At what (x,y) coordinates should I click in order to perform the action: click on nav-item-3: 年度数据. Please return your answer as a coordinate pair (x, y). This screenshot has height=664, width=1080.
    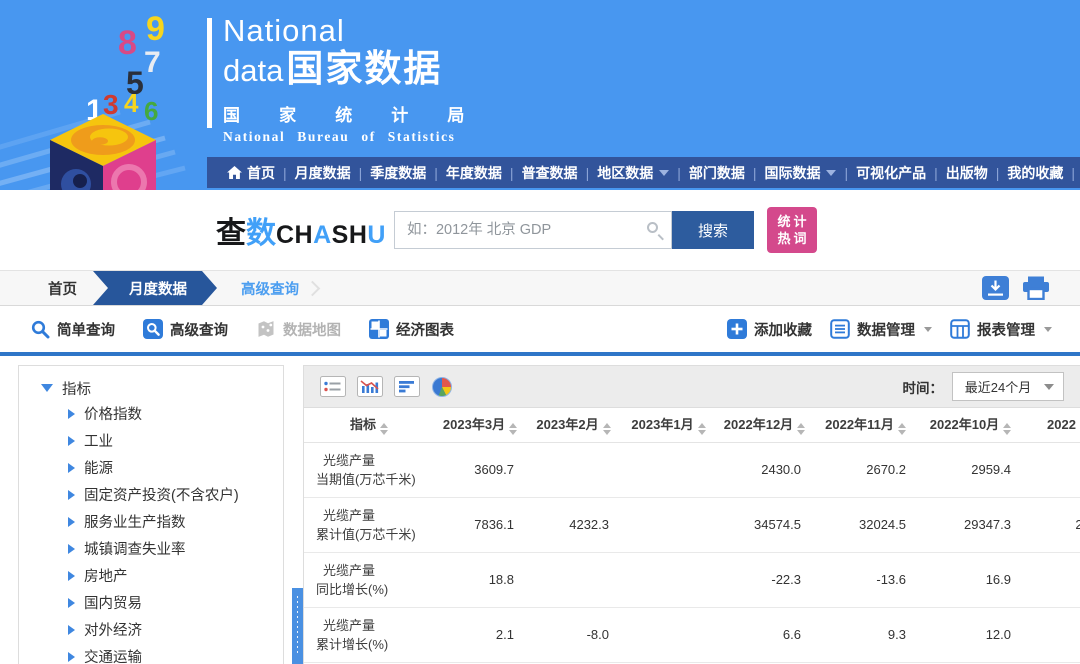
    Looking at the image, I should click on (474, 173).